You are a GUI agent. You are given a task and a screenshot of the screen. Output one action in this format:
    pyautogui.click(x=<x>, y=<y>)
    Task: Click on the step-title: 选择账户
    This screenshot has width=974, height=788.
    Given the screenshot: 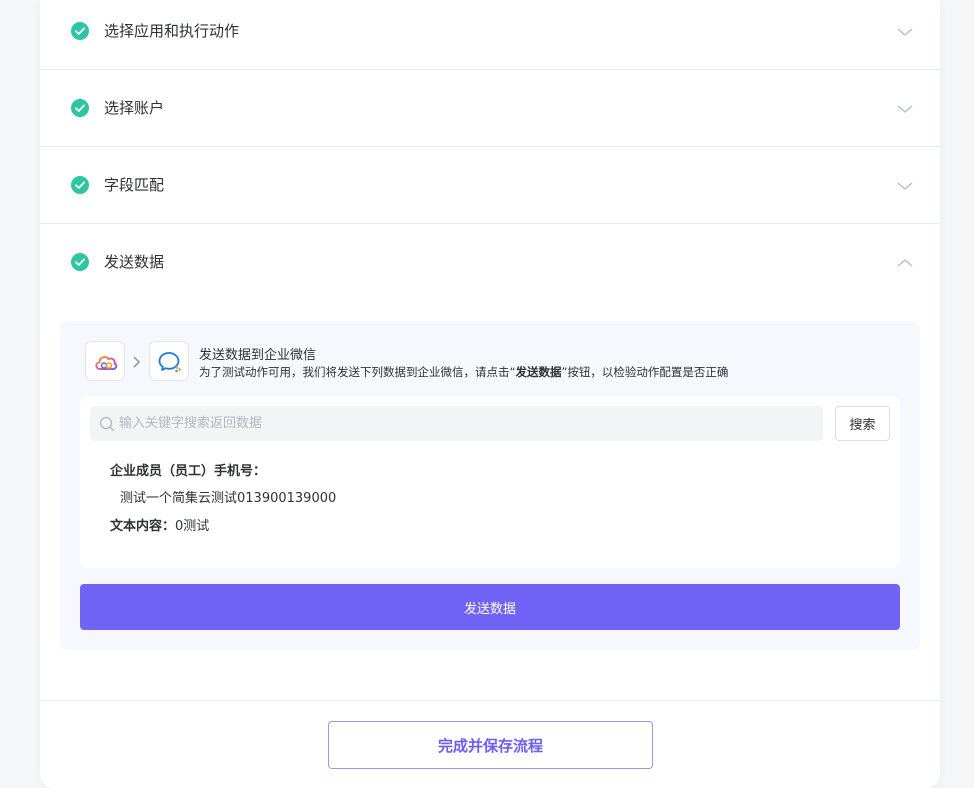 What is the action you would take?
    pyautogui.click(x=134, y=108)
    